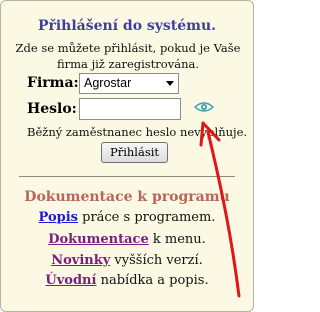  I want to click on chevron-down-icon, so click(170, 83).